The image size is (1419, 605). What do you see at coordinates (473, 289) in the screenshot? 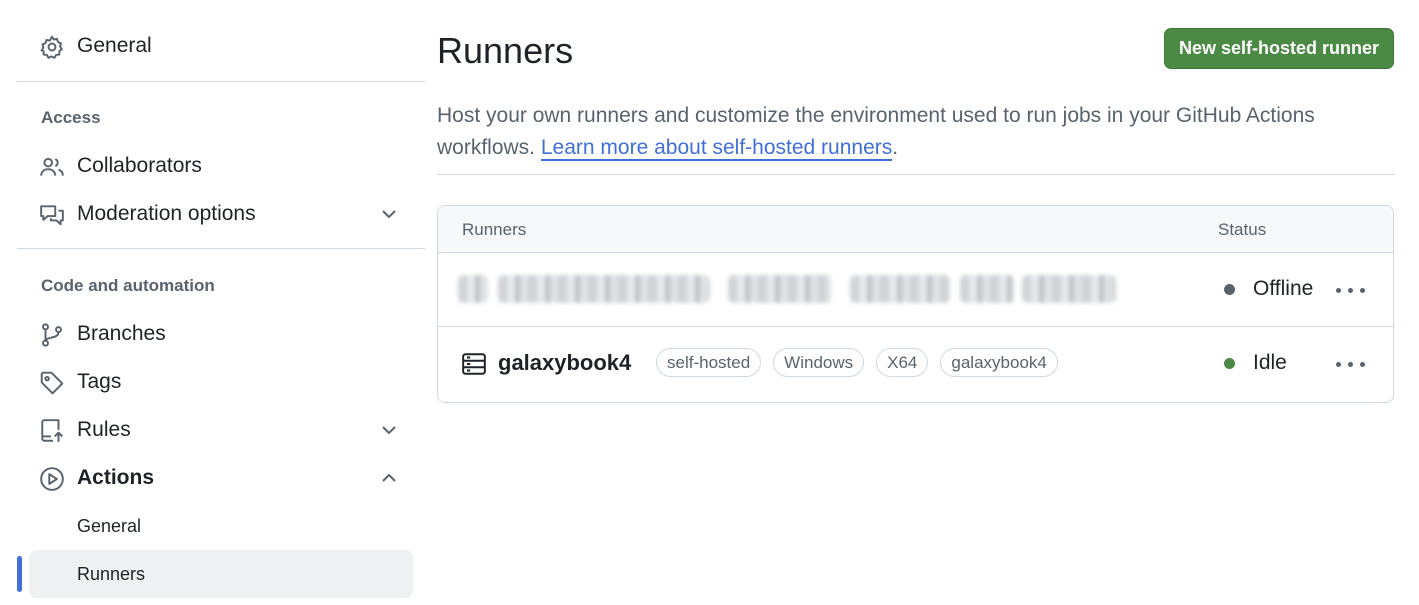
I see `redacted-icon` at bounding box center [473, 289].